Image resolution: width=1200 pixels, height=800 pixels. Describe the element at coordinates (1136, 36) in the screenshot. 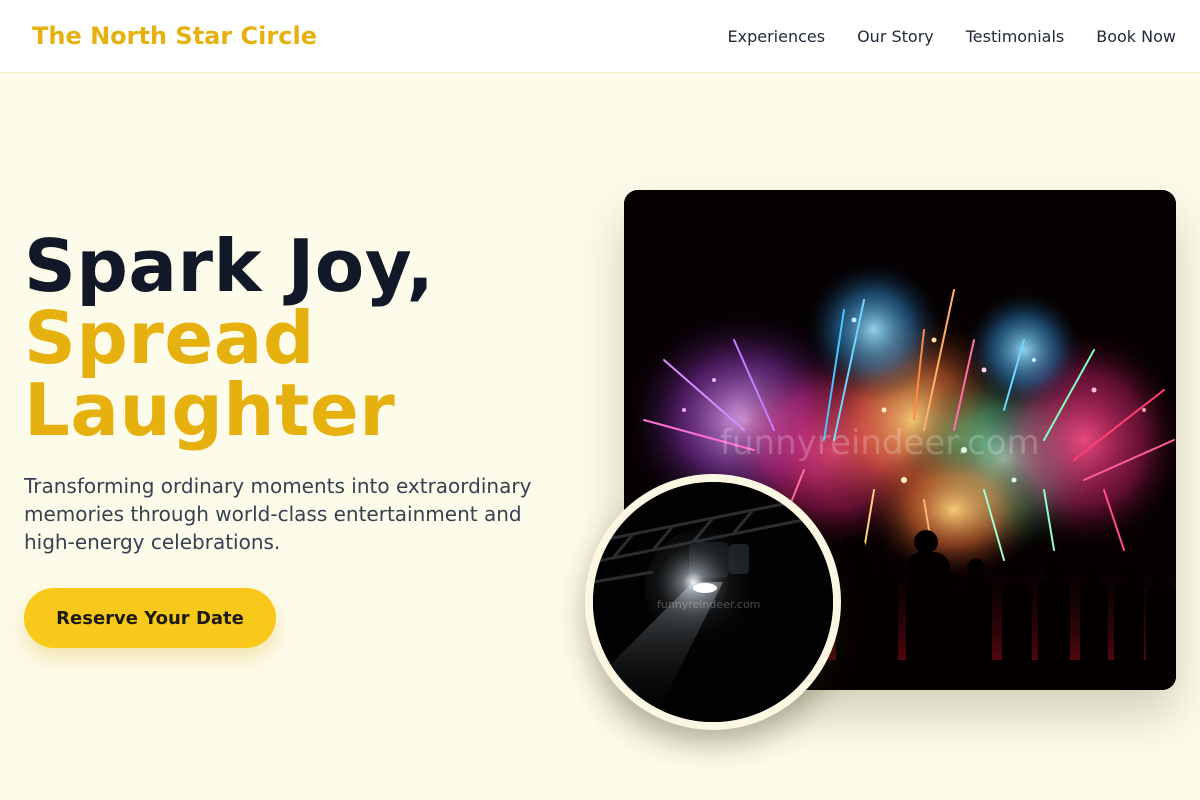

I see `nav-link-book-now: Book Now` at that location.